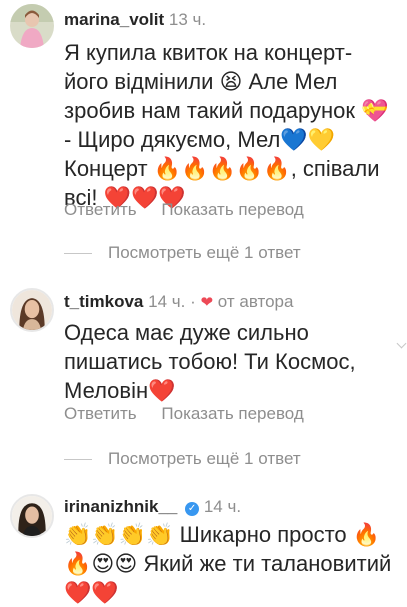  I want to click on username: irinanizhnik__, so click(120, 506).